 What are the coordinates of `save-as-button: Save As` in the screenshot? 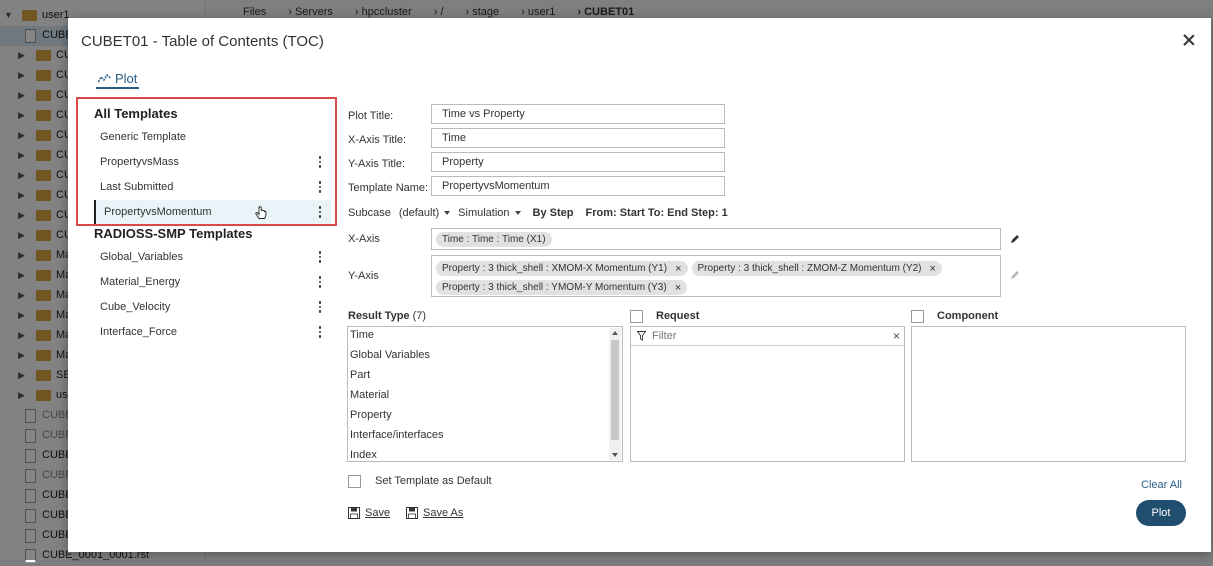 It's located at (434, 513).